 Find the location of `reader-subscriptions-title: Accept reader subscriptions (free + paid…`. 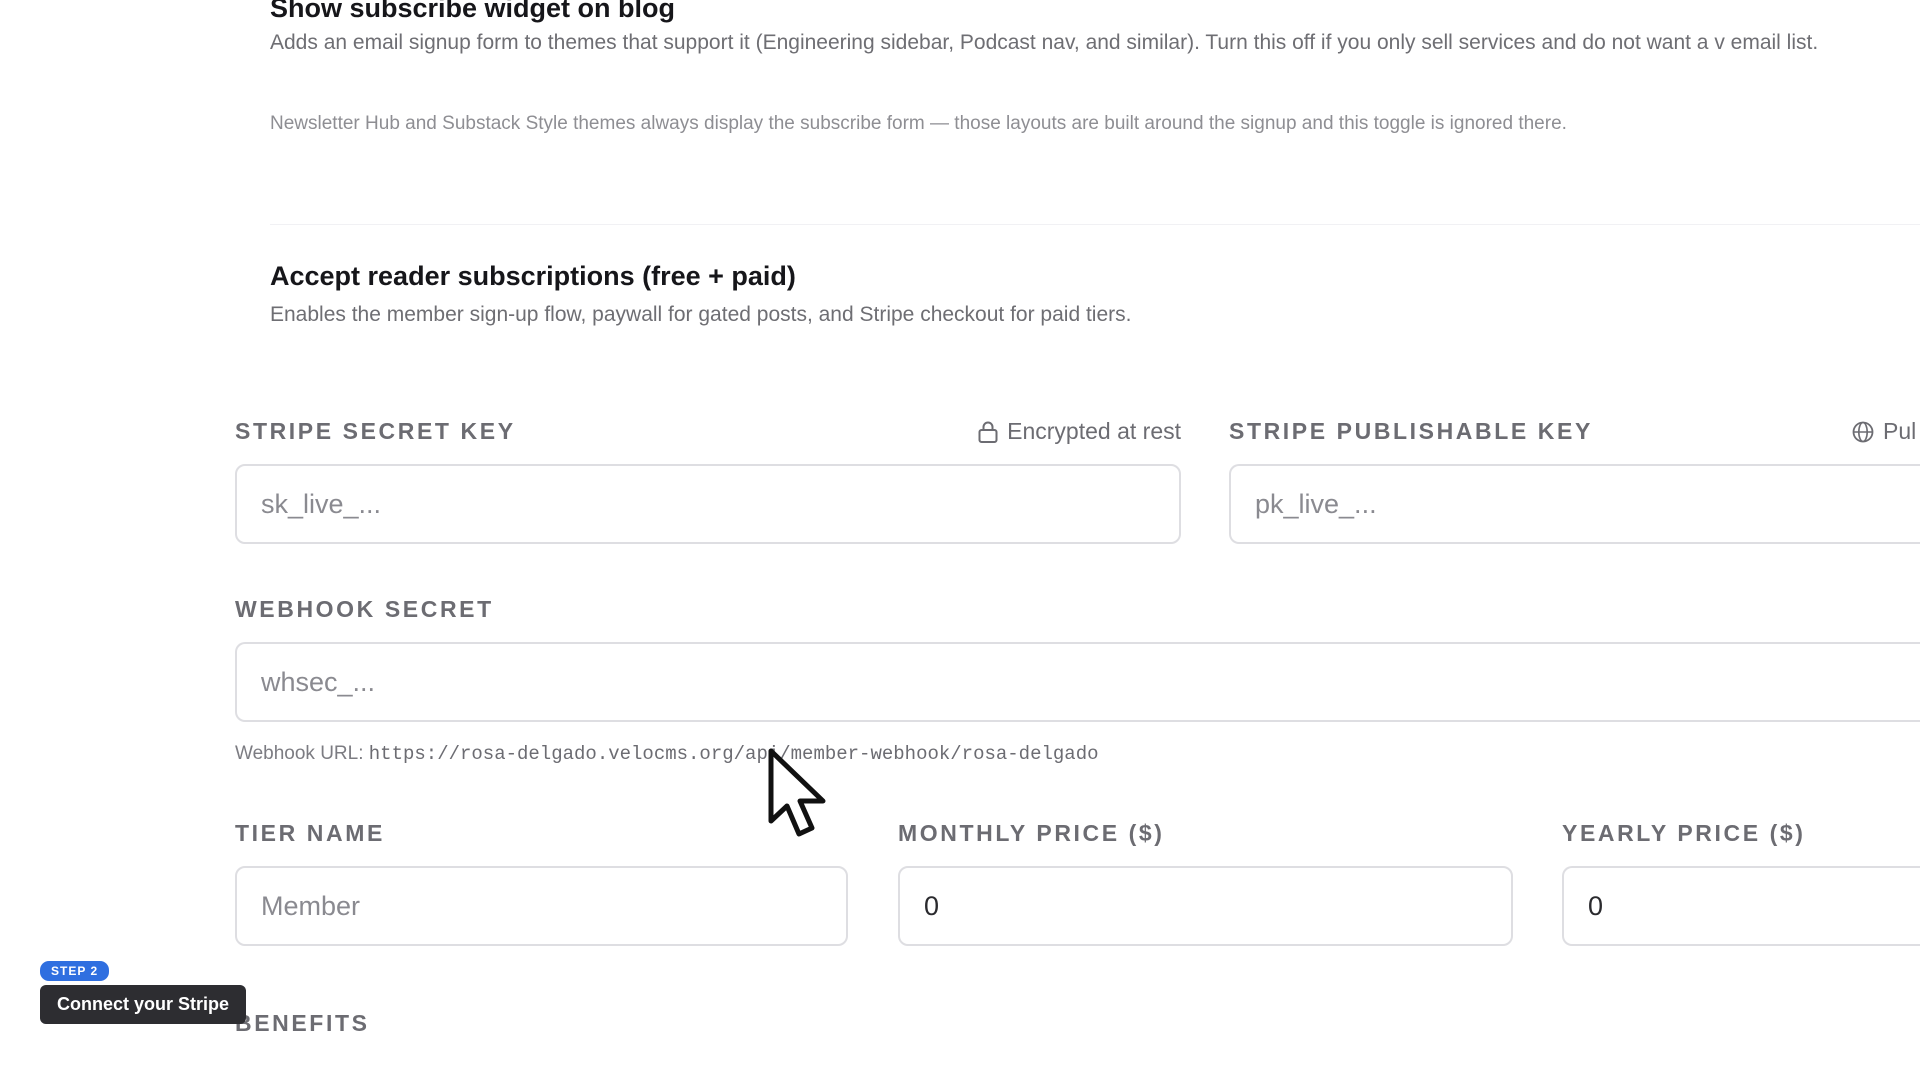

reader-subscriptions-title: Accept reader subscriptions (free + paid… is located at coordinates (533, 276).